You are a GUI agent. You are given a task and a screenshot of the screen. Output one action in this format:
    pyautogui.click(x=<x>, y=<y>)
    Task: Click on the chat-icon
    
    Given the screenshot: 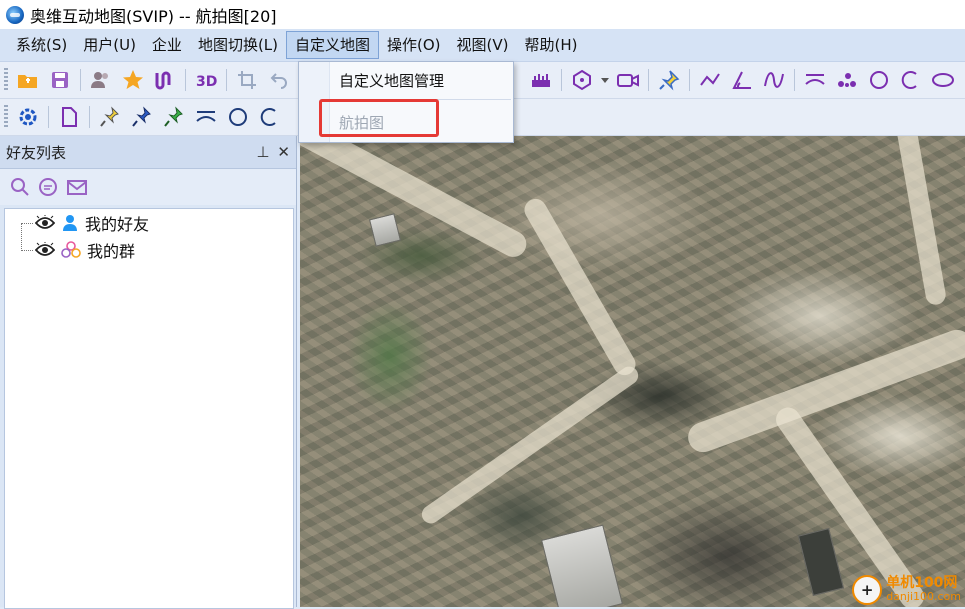 What is the action you would take?
    pyautogui.click(x=48, y=187)
    